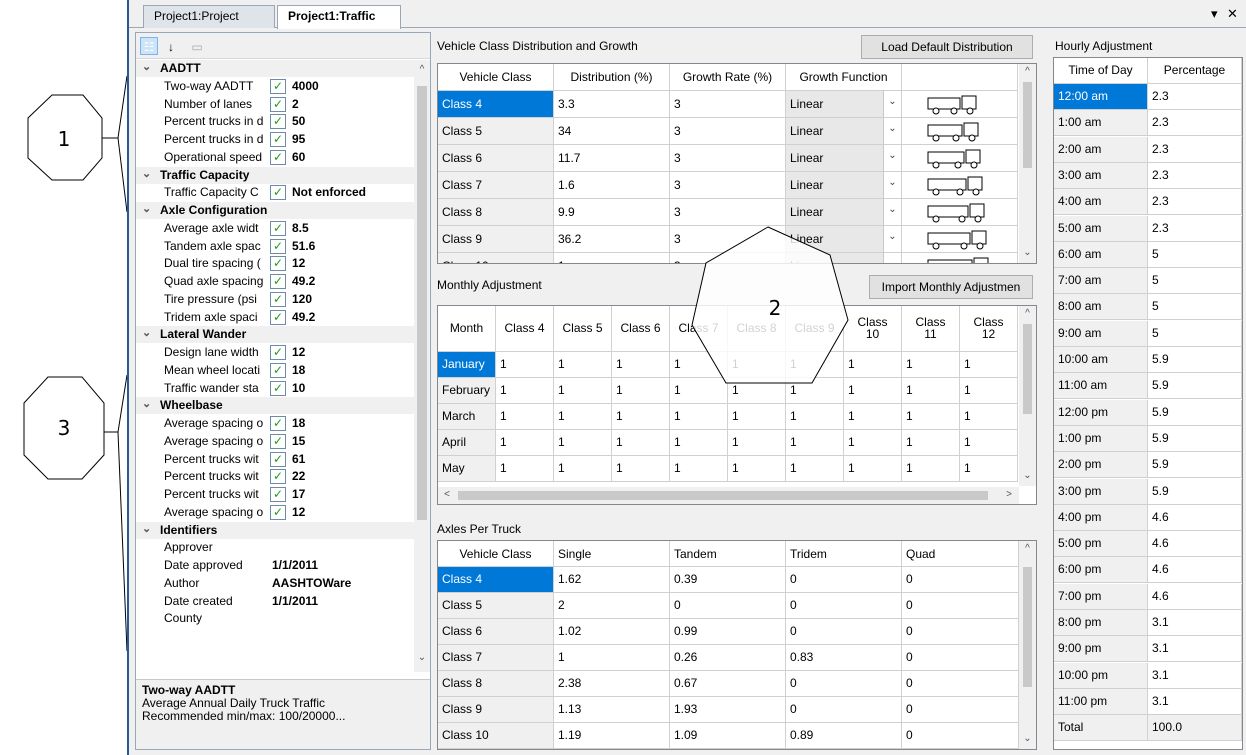  What do you see at coordinates (496, 710) in the screenshot?
I see `axle-class-cell: Class 9` at bounding box center [496, 710].